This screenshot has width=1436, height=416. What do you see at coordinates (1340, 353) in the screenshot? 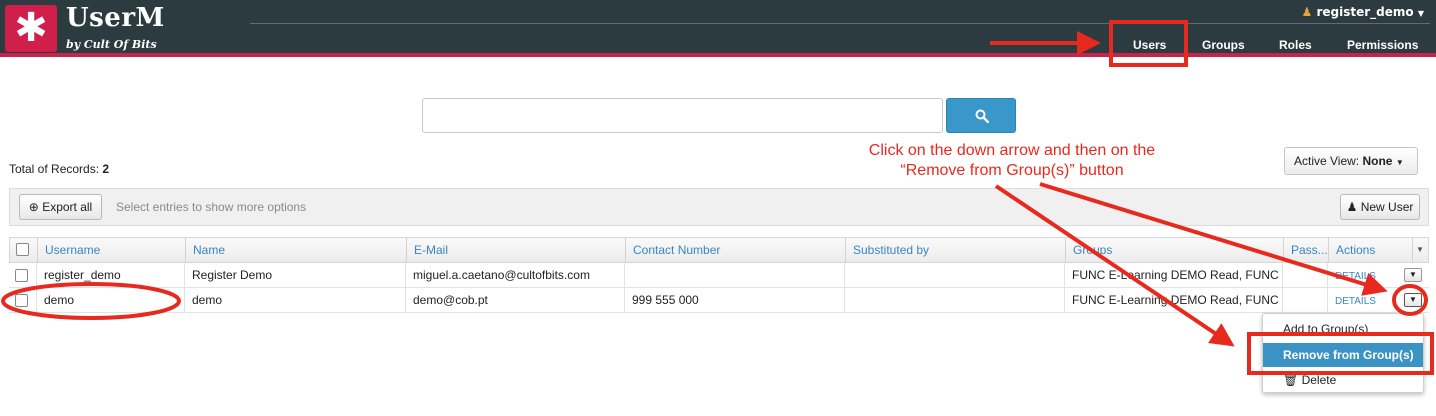
I see `remove-item-highlight` at bounding box center [1340, 353].